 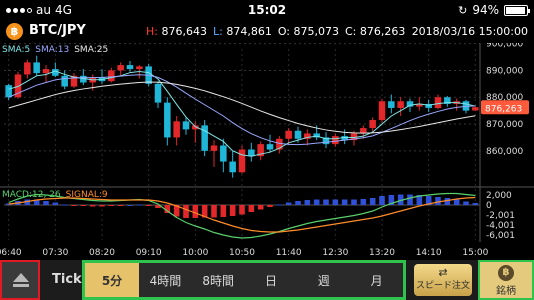 What do you see at coordinates (463, 10) in the screenshot?
I see `rotation-lock-icon: ↻` at bounding box center [463, 10].